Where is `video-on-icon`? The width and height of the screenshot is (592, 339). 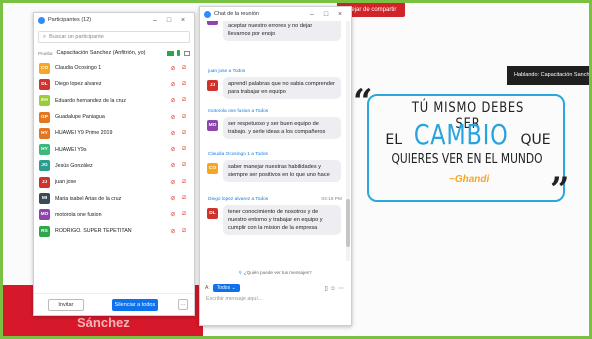 video-on-icon is located at coordinates (170, 53).